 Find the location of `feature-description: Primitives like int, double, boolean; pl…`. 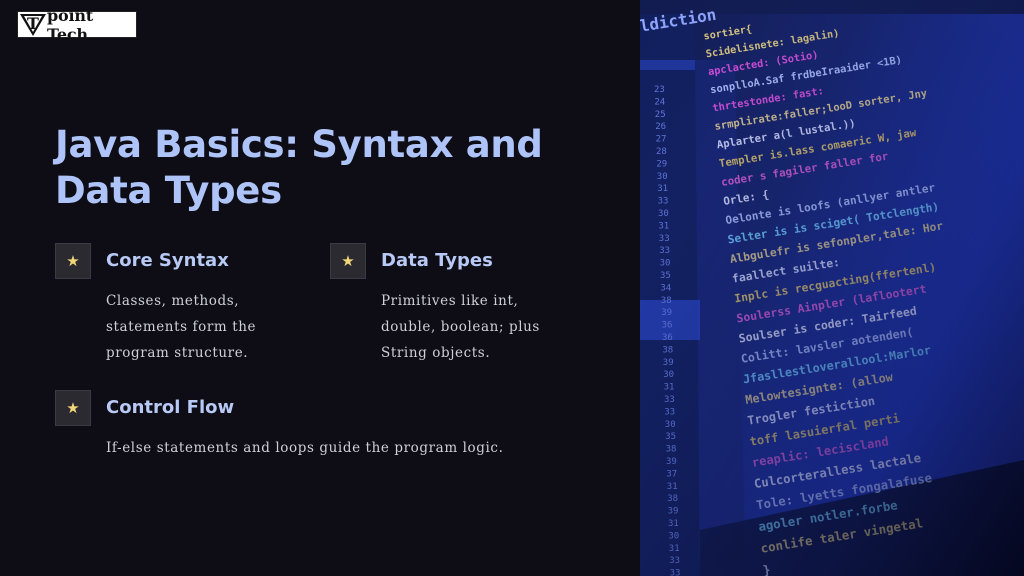

feature-description: Primitives like int, double, boolean; pl… is located at coordinates (460, 327).